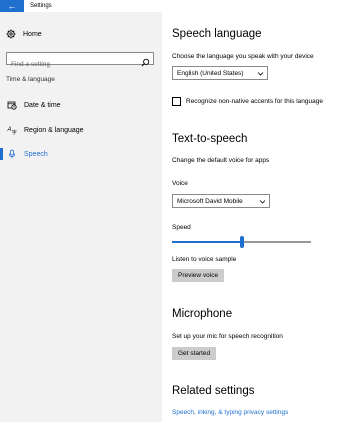  I want to click on dropdown-value: English (United States), so click(210, 73).